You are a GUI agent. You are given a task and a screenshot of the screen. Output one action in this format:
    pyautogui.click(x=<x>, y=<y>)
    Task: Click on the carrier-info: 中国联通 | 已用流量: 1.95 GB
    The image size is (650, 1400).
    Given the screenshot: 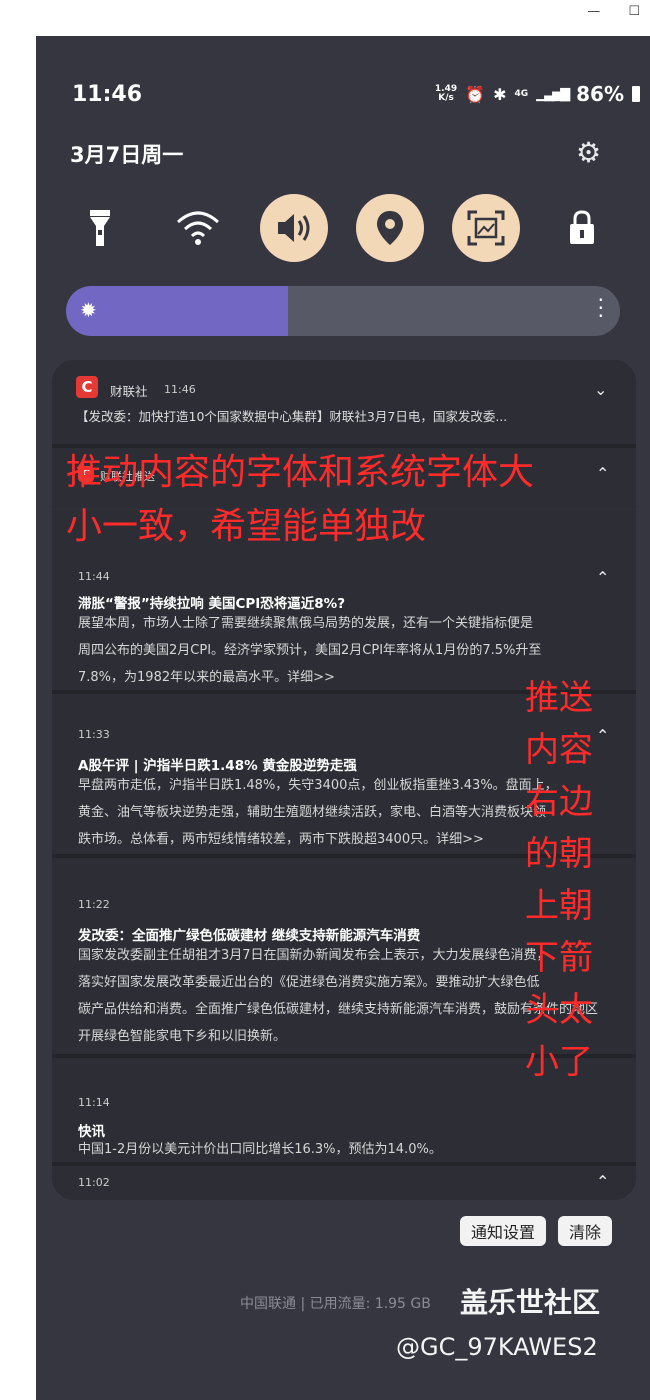 What is the action you would take?
    pyautogui.click(x=335, y=1304)
    